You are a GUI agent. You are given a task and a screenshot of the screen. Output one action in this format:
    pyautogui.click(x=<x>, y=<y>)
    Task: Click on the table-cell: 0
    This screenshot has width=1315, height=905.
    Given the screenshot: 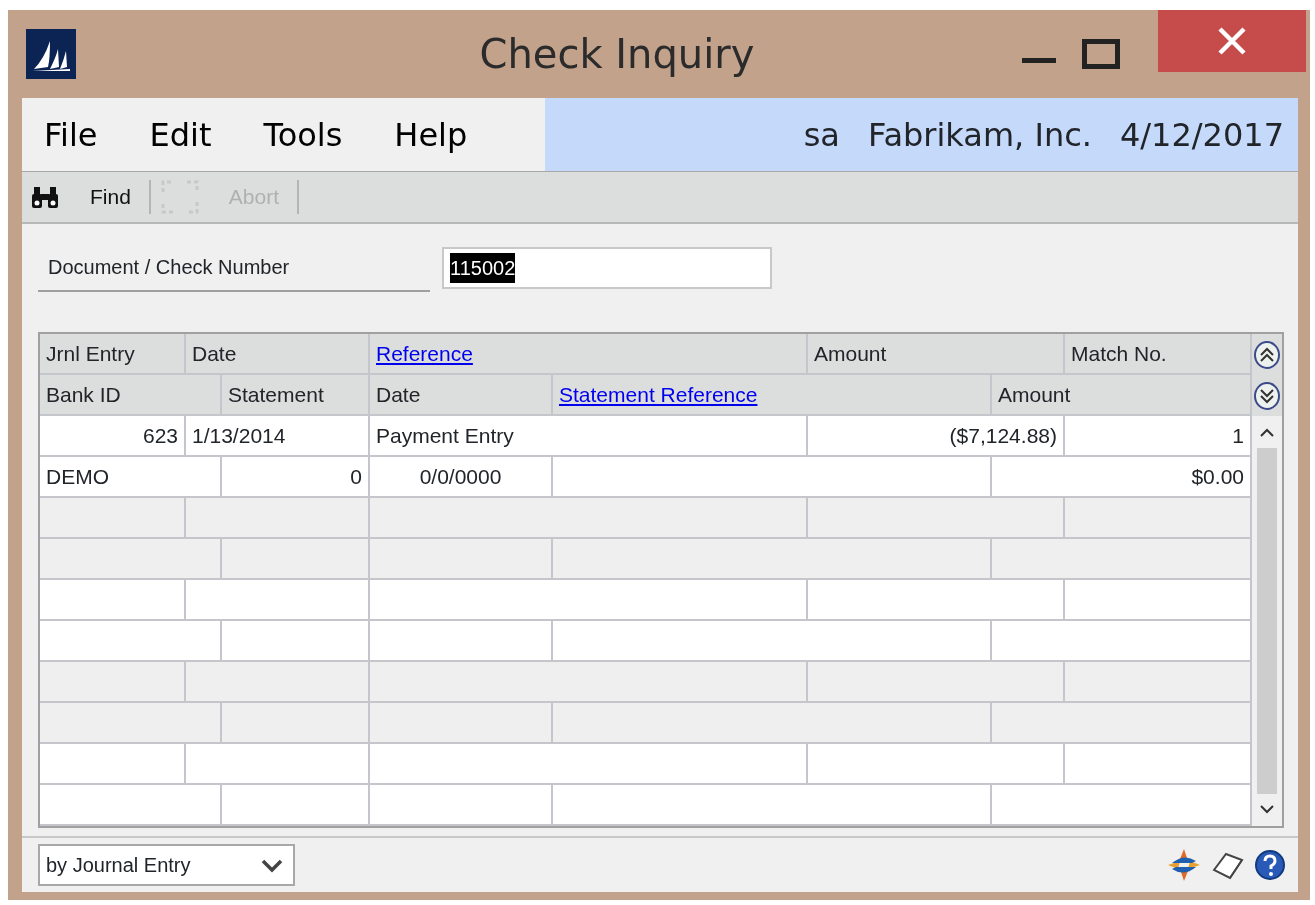 What is the action you would take?
    pyautogui.click(x=296, y=476)
    